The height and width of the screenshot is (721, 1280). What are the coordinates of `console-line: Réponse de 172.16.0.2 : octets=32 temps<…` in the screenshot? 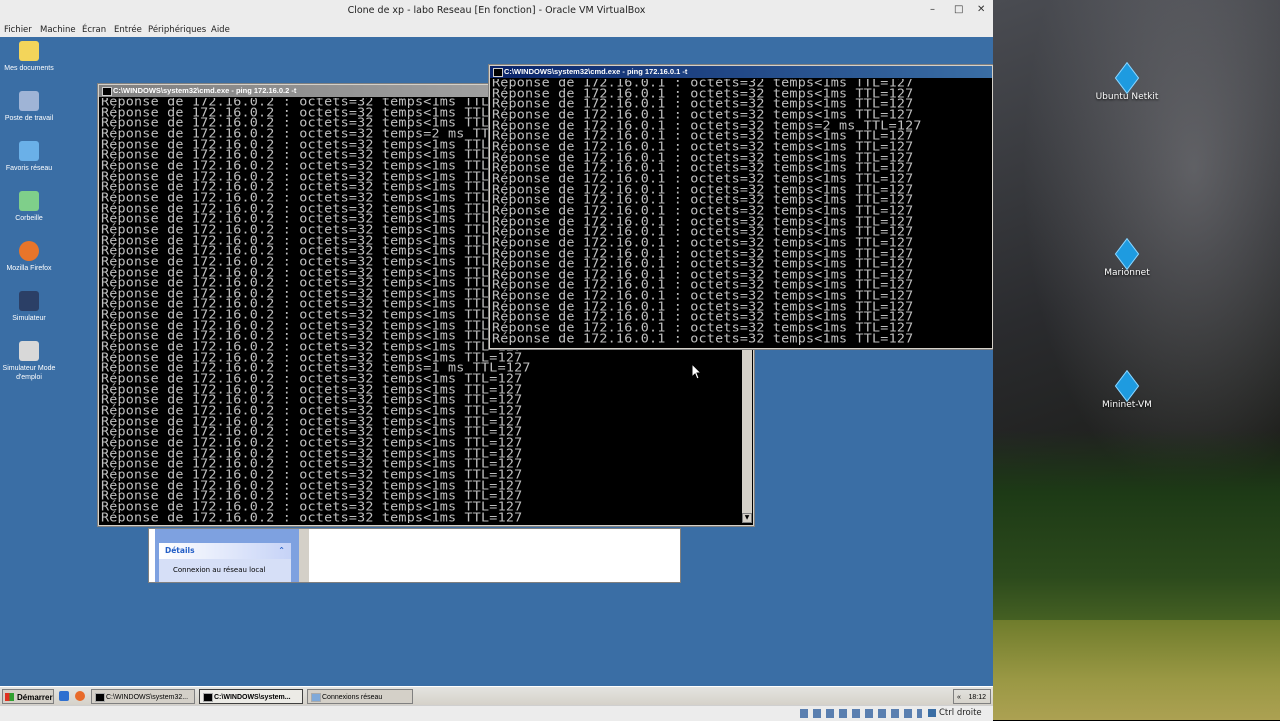 It's located at (312, 516).